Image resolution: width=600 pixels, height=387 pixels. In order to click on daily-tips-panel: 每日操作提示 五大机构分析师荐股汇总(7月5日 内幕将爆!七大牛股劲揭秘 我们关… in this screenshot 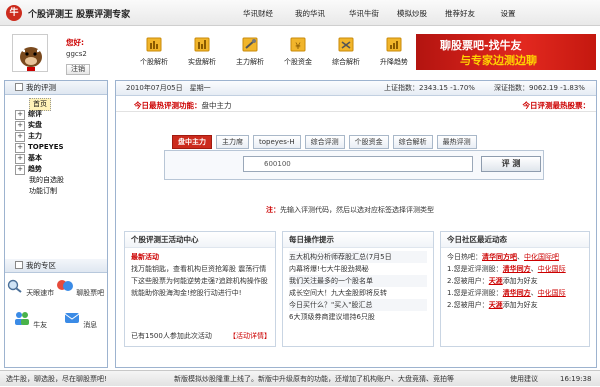, I will do `click(358, 289)`.